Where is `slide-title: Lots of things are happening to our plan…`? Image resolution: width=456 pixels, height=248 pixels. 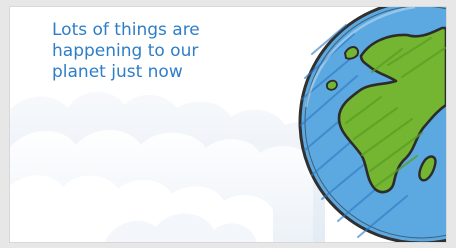 slide-title: Lots of things are happening to our plan… is located at coordinates (167, 51).